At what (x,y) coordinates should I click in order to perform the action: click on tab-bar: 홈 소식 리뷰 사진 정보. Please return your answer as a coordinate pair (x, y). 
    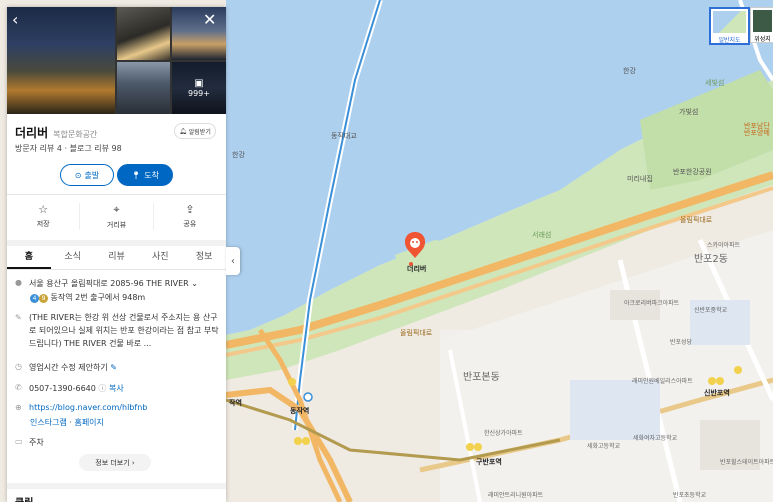
    Looking at the image, I should click on (116, 258).